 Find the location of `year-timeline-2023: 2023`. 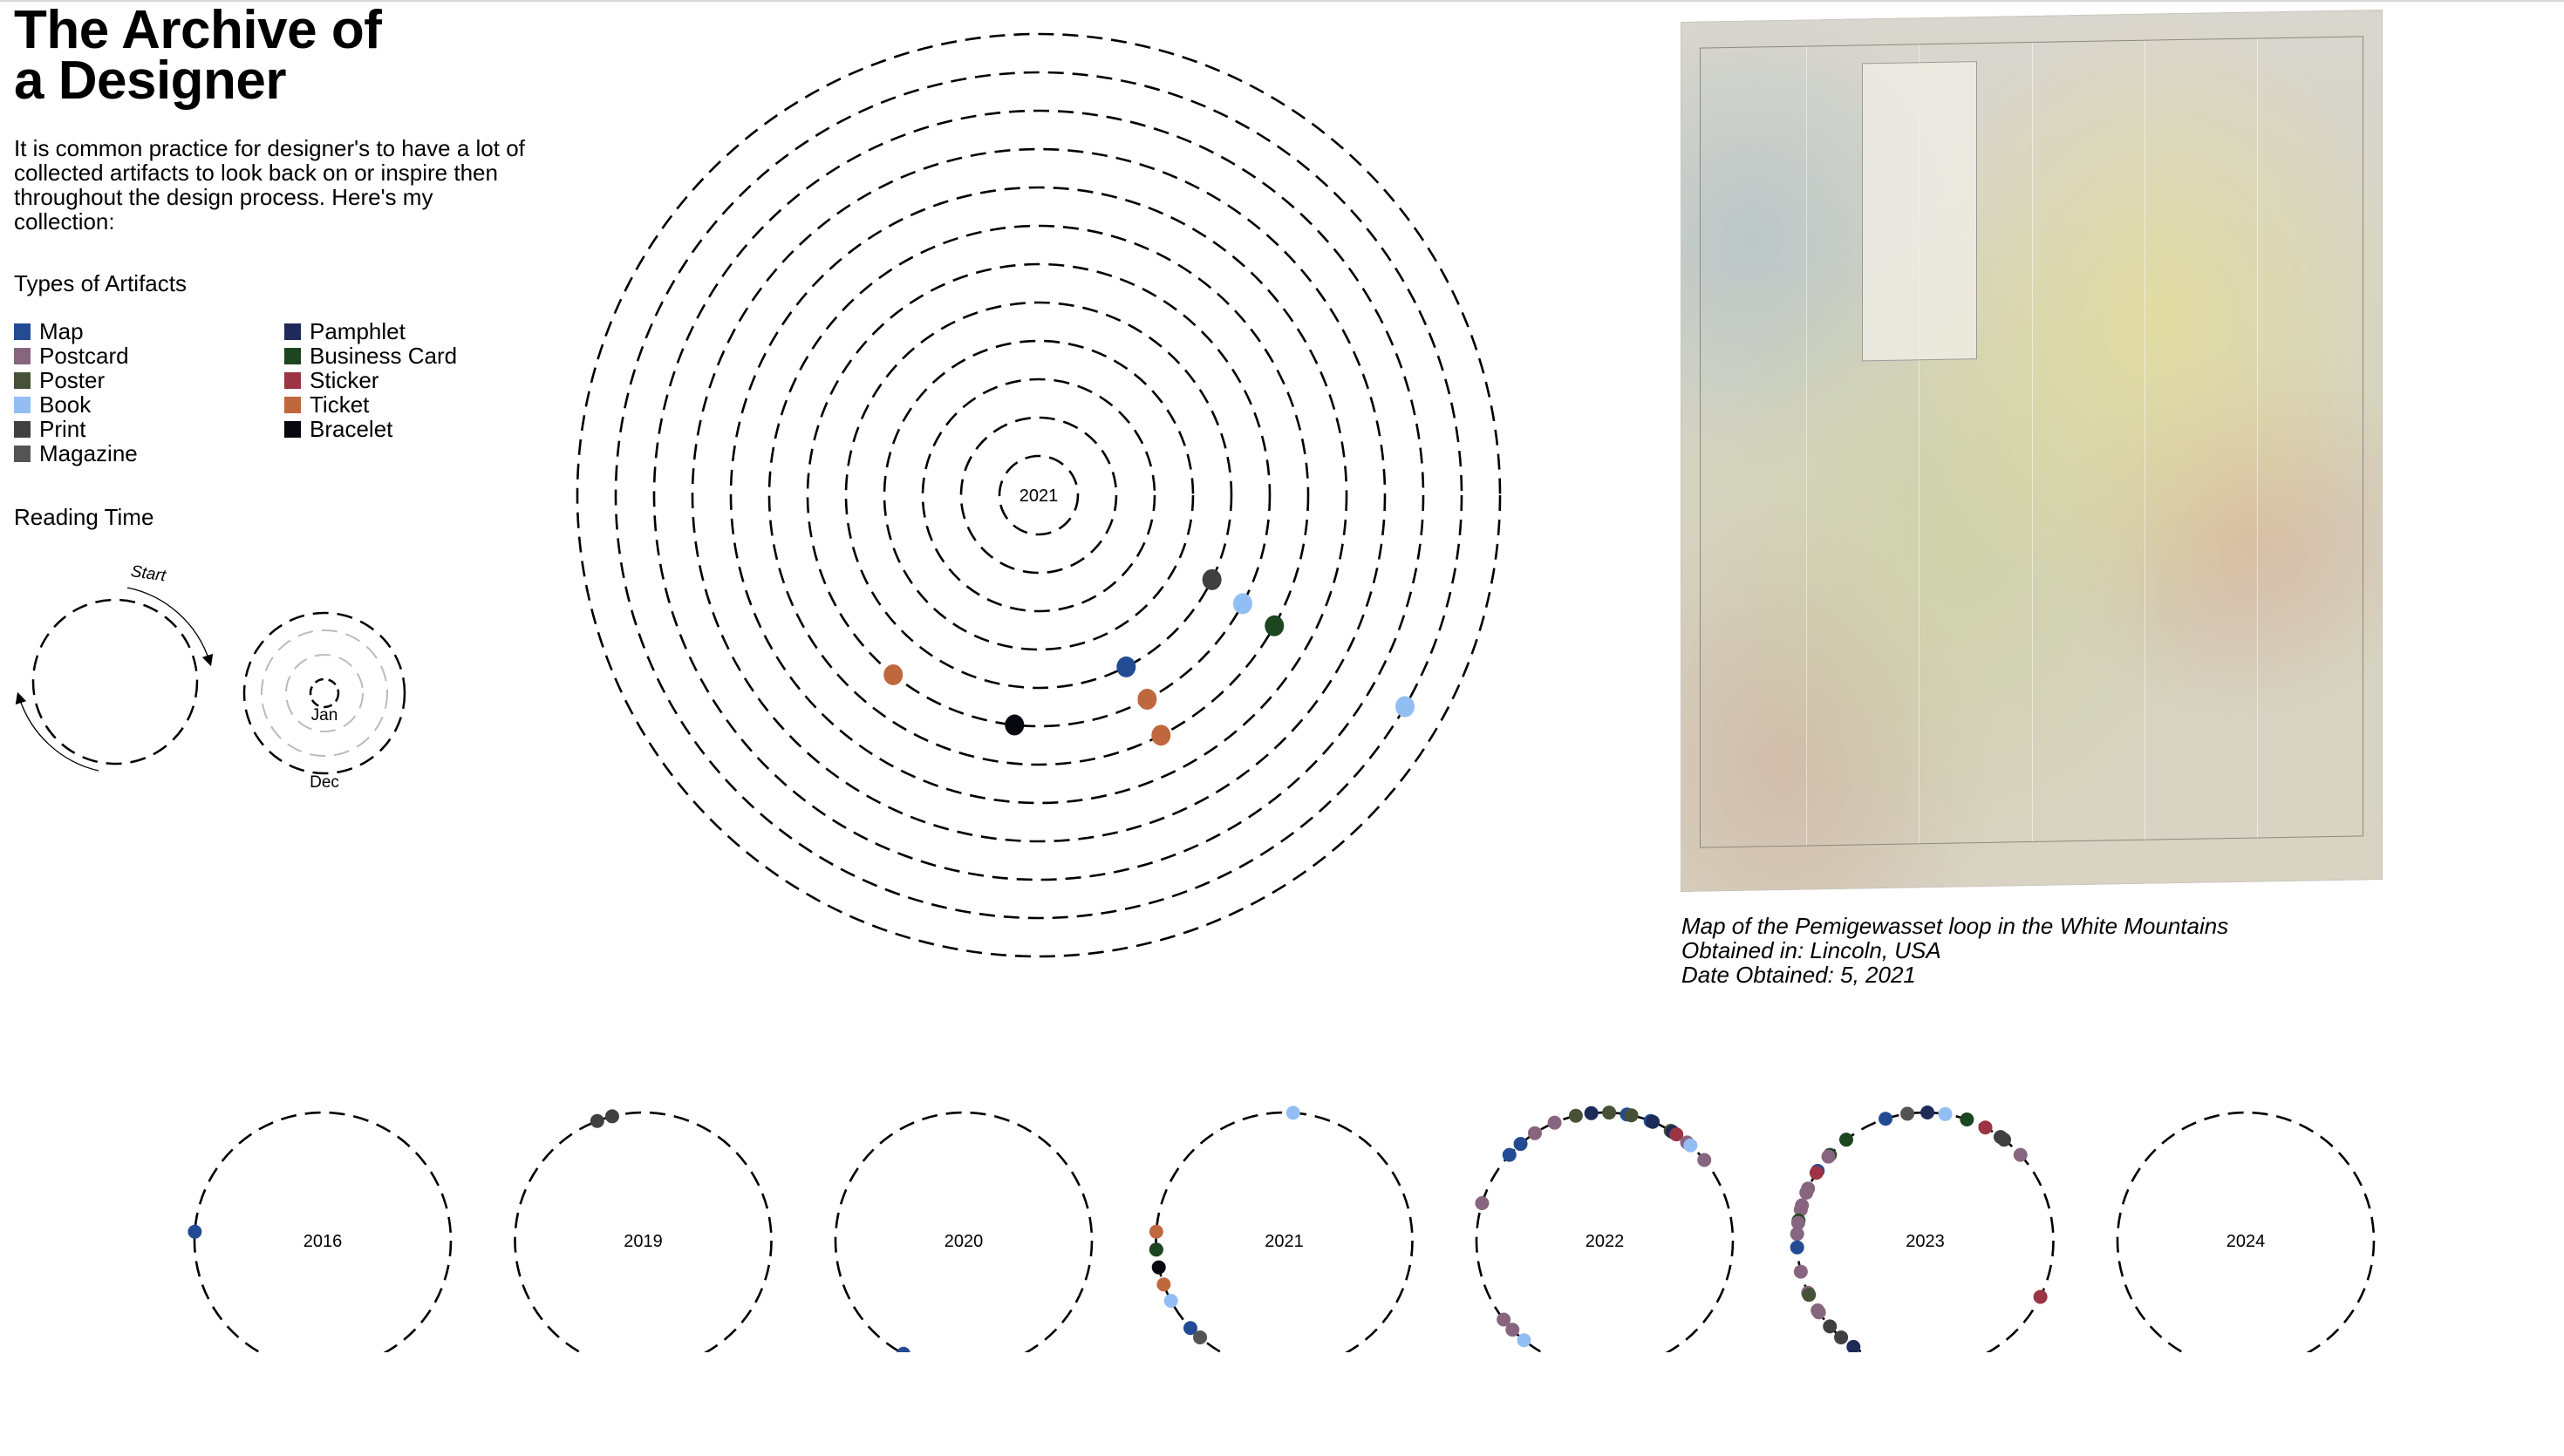

year-timeline-2023: 2023 is located at coordinates (1922, 1233).